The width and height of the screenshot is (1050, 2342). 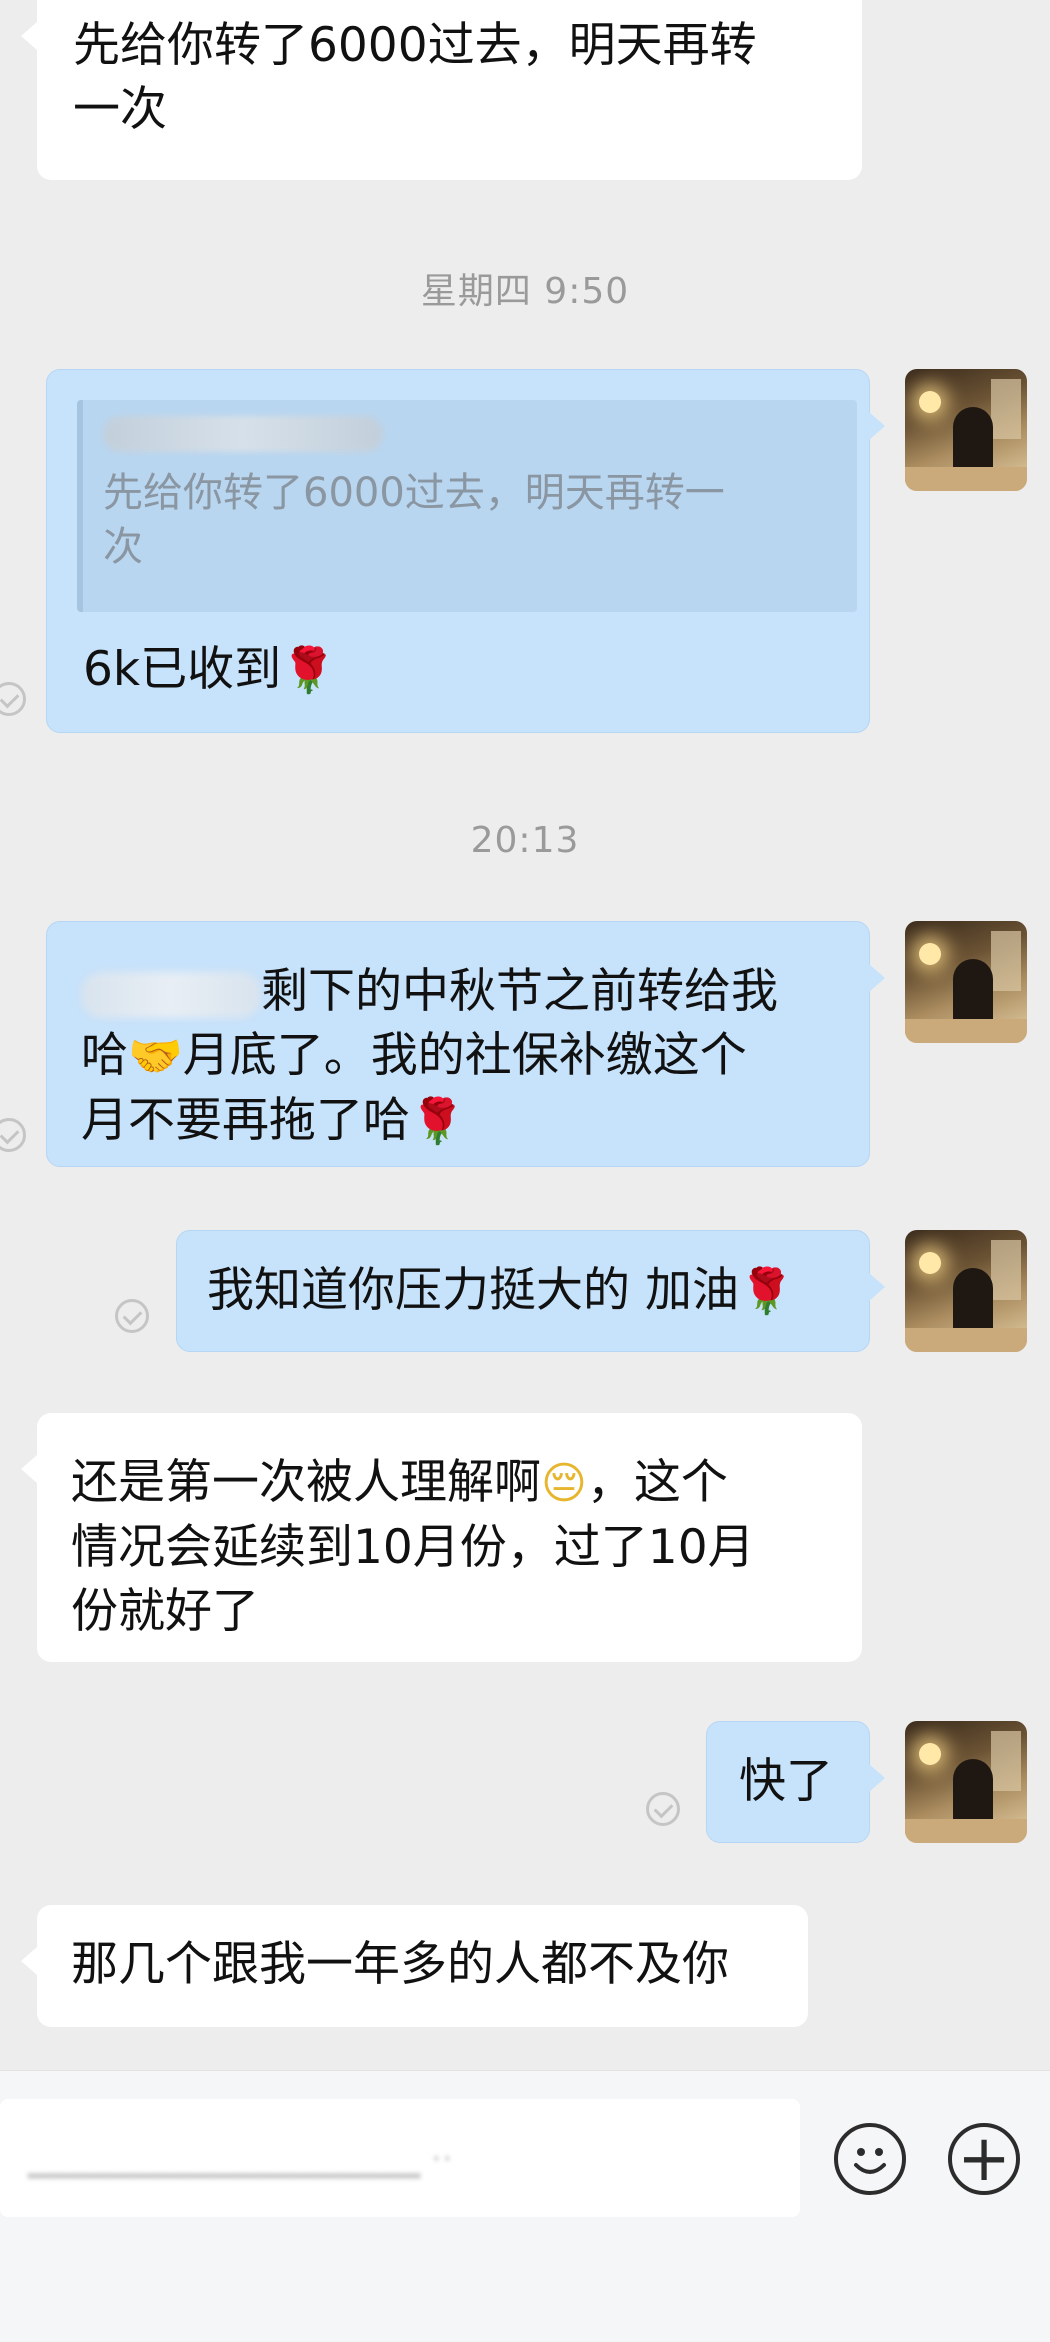 I want to click on message-text: 还是第一次被人理解啊, so click(x=306, y=1482).